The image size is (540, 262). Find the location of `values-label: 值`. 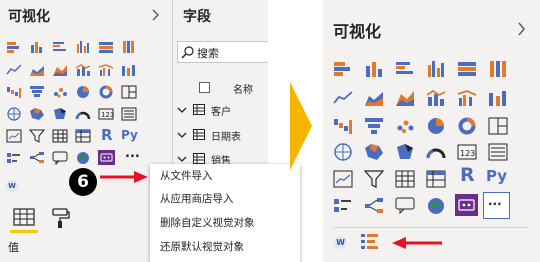

values-label: 值 is located at coordinates (13, 247).